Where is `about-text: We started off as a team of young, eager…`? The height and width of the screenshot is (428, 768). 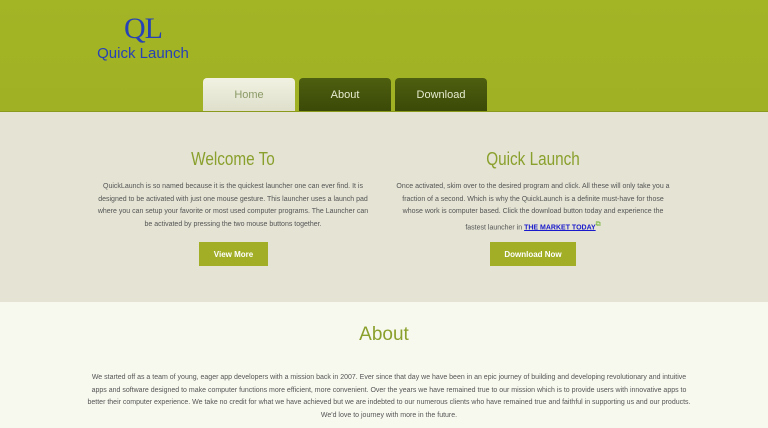
about-text: We started off as a team of young, eager… is located at coordinates (389, 396).